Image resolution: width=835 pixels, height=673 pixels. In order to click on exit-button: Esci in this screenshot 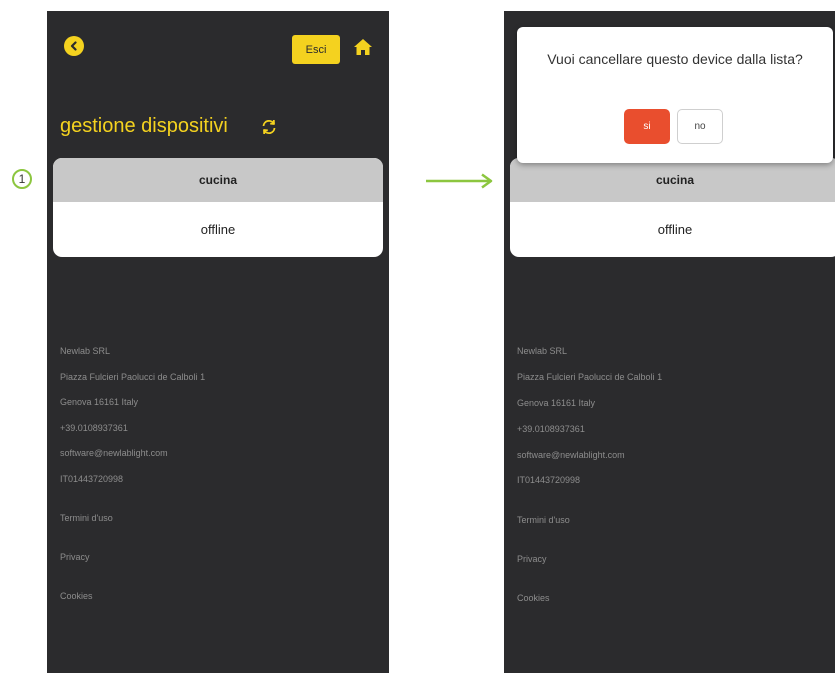, I will do `click(316, 49)`.